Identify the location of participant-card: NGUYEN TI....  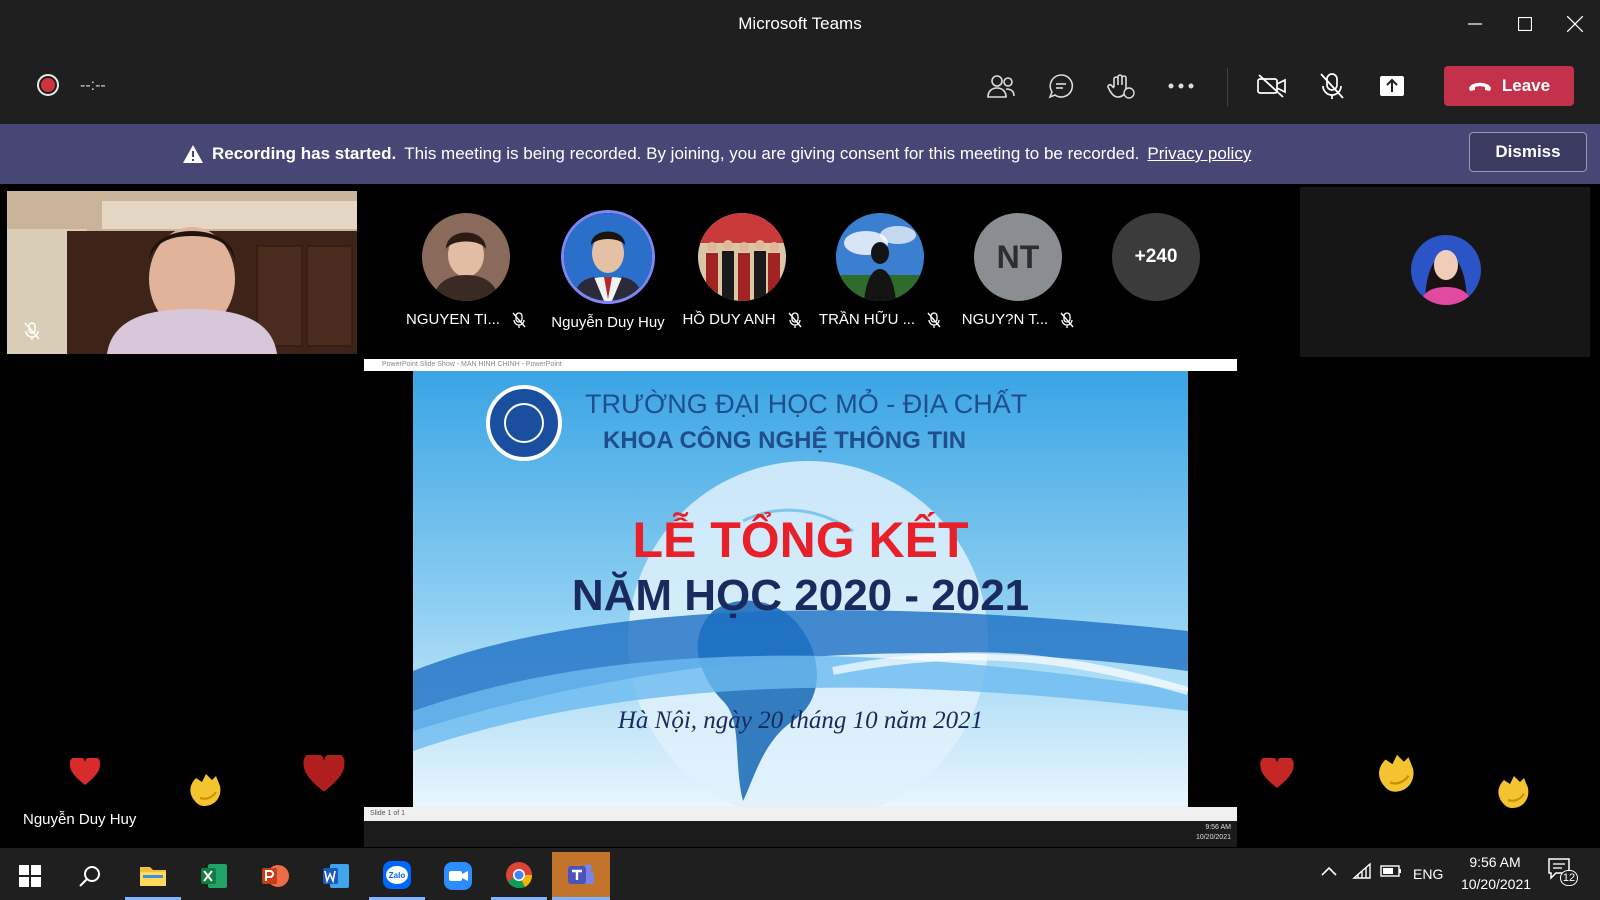
(466, 270).